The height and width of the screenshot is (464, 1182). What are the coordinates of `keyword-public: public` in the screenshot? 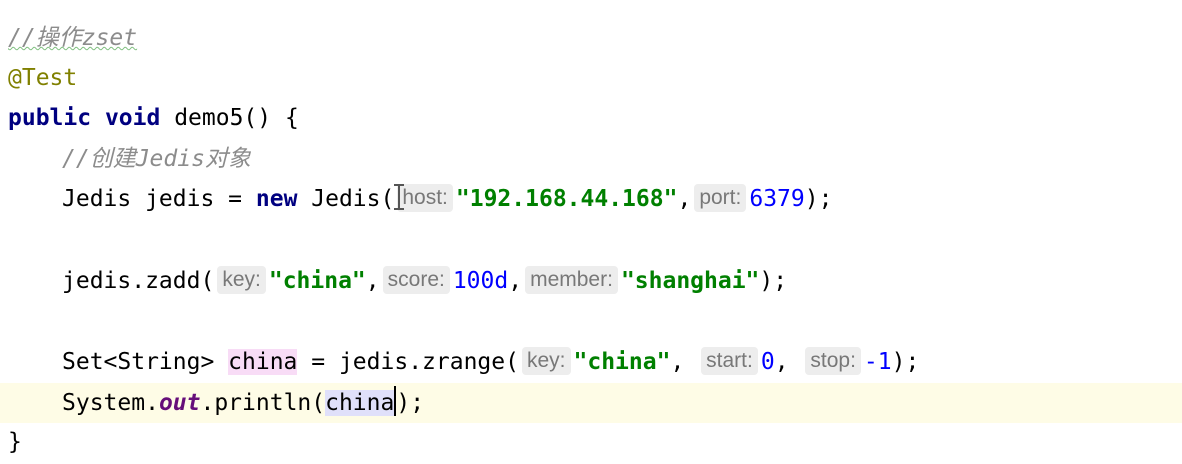 It's located at (50, 118).